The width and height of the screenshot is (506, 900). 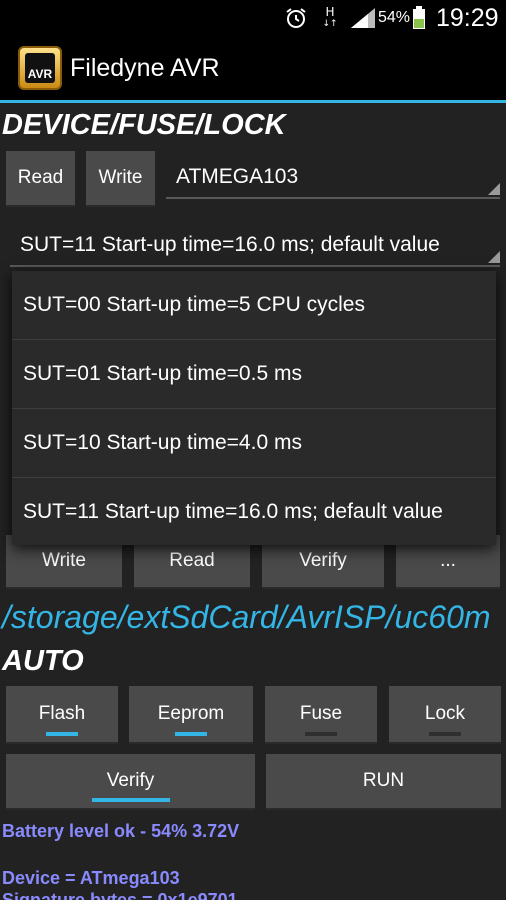 What do you see at coordinates (40, 179) in the screenshot?
I see `read-device-button: Read` at bounding box center [40, 179].